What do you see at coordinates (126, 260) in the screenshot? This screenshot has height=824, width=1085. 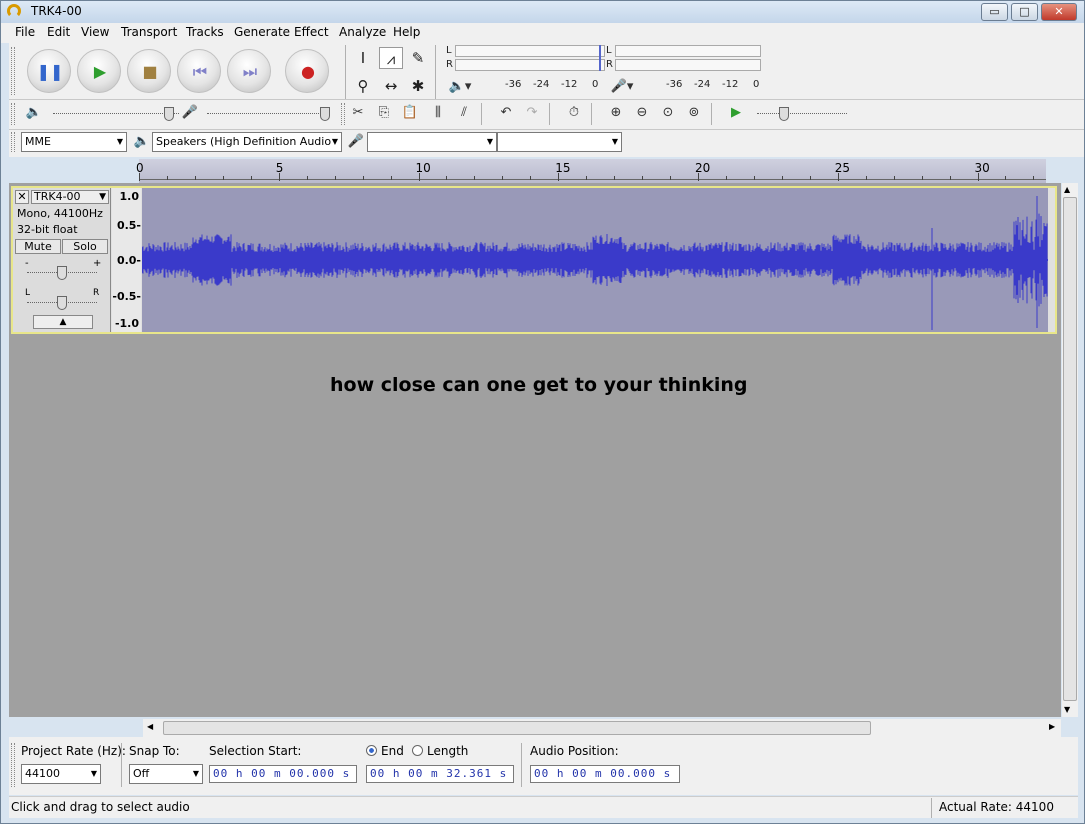 I see `vertical-scale: 1.0 0.5- 0.0- -0.5- -1.0` at bounding box center [126, 260].